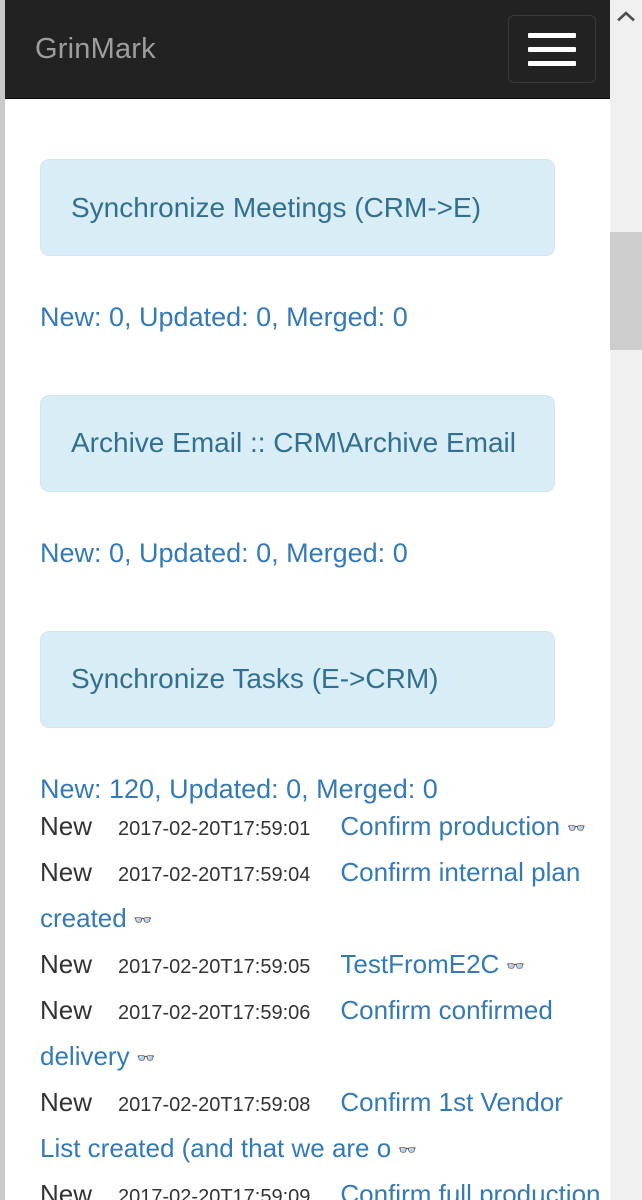 The height and width of the screenshot is (1200, 642). Describe the element at coordinates (214, 829) in the screenshot. I see `row-timestamp: 2017-02-20T17:59:01` at that location.